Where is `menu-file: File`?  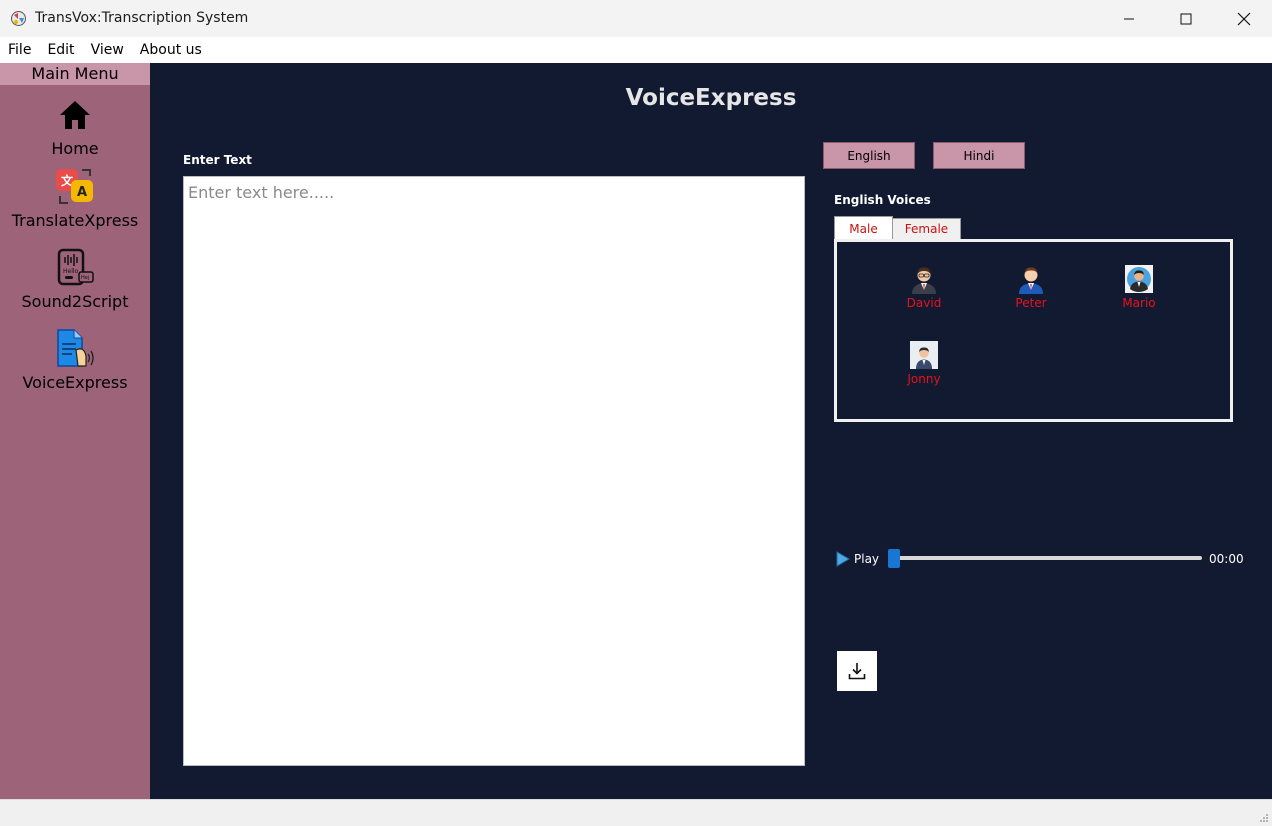
menu-file: File is located at coordinates (19, 50).